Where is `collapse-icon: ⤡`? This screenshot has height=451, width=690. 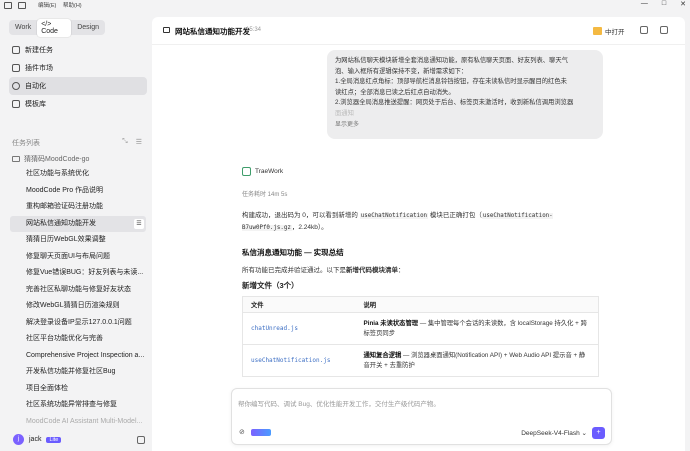 collapse-icon: ⤡ is located at coordinates (125, 143).